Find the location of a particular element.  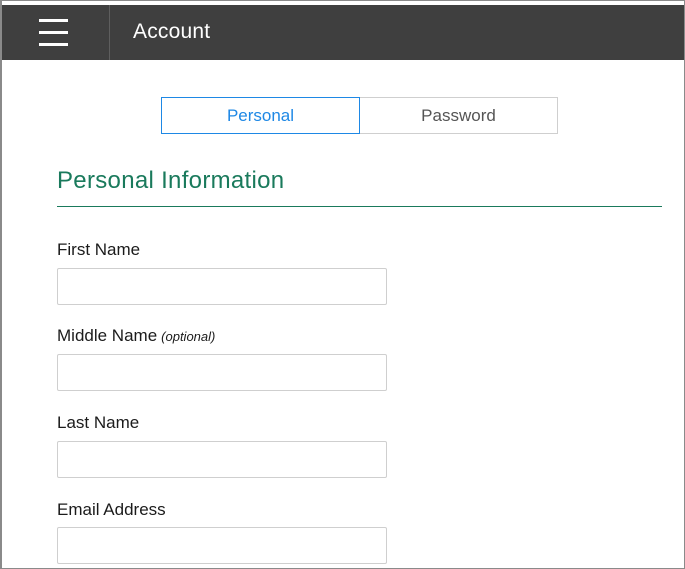

account-tabs: Personal Password is located at coordinates (359, 115).